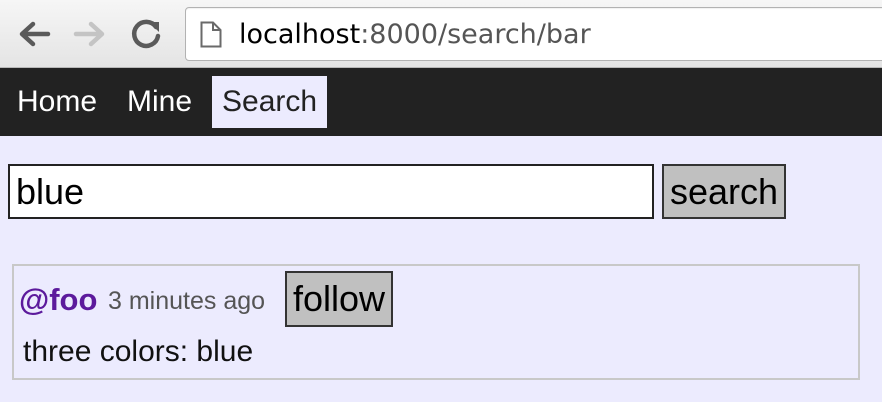 Image resolution: width=882 pixels, height=402 pixels. What do you see at coordinates (34, 34) in the screenshot?
I see `back-arrow-icon` at bounding box center [34, 34].